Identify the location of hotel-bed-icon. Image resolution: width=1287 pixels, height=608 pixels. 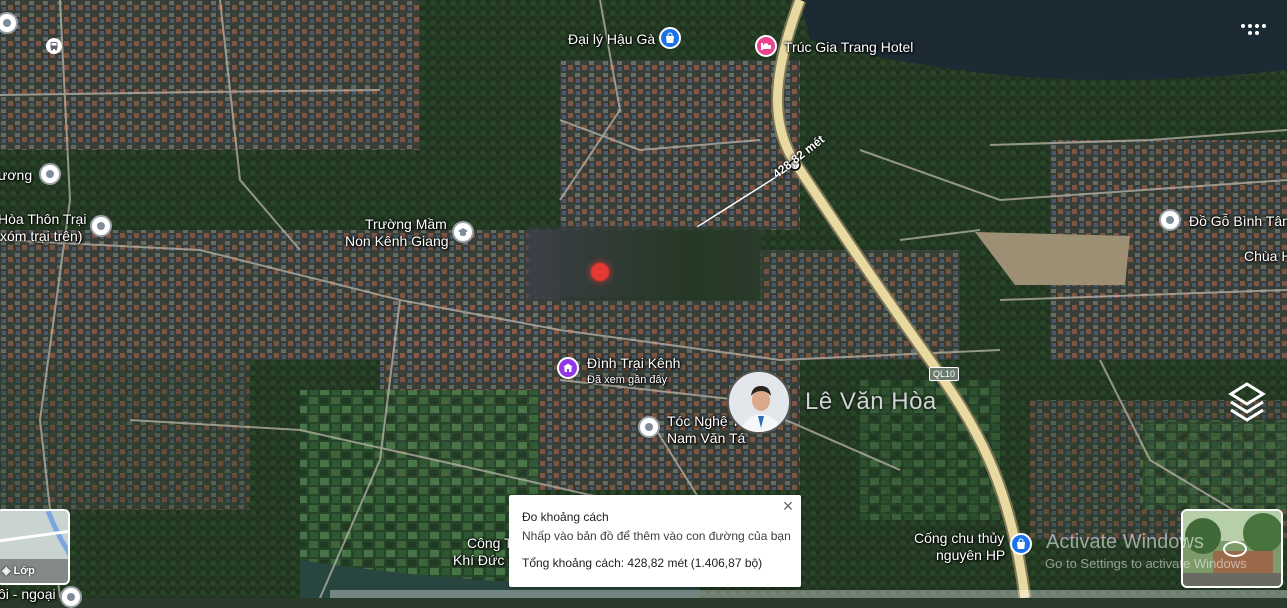
(766, 46).